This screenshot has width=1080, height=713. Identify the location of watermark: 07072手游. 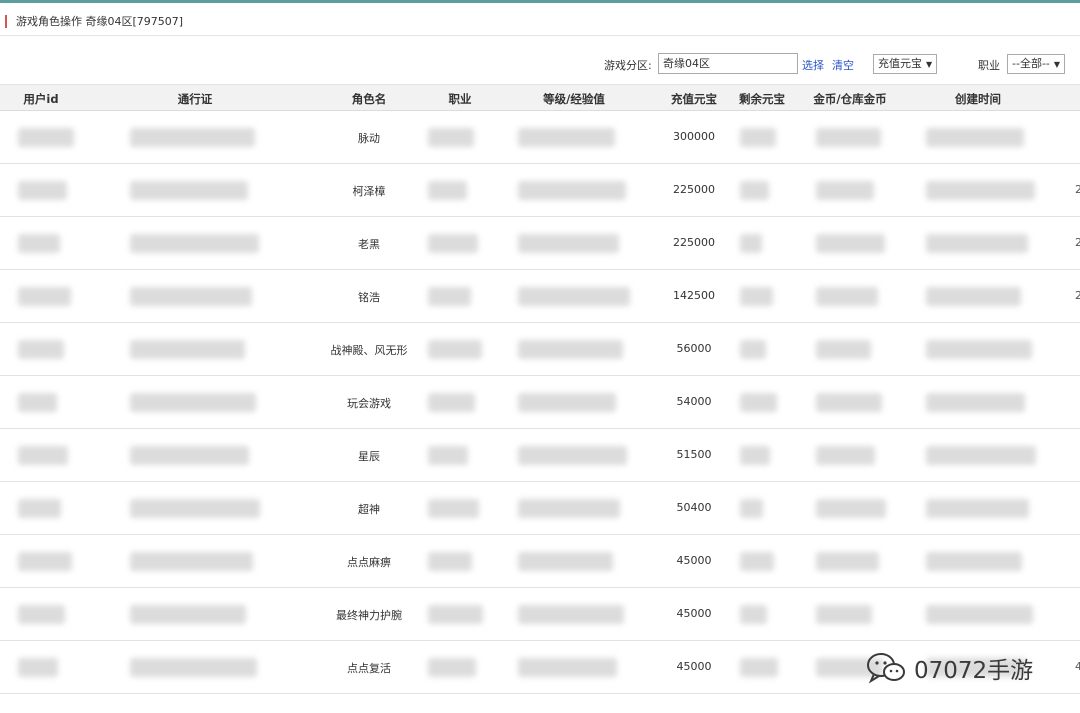
(949, 668).